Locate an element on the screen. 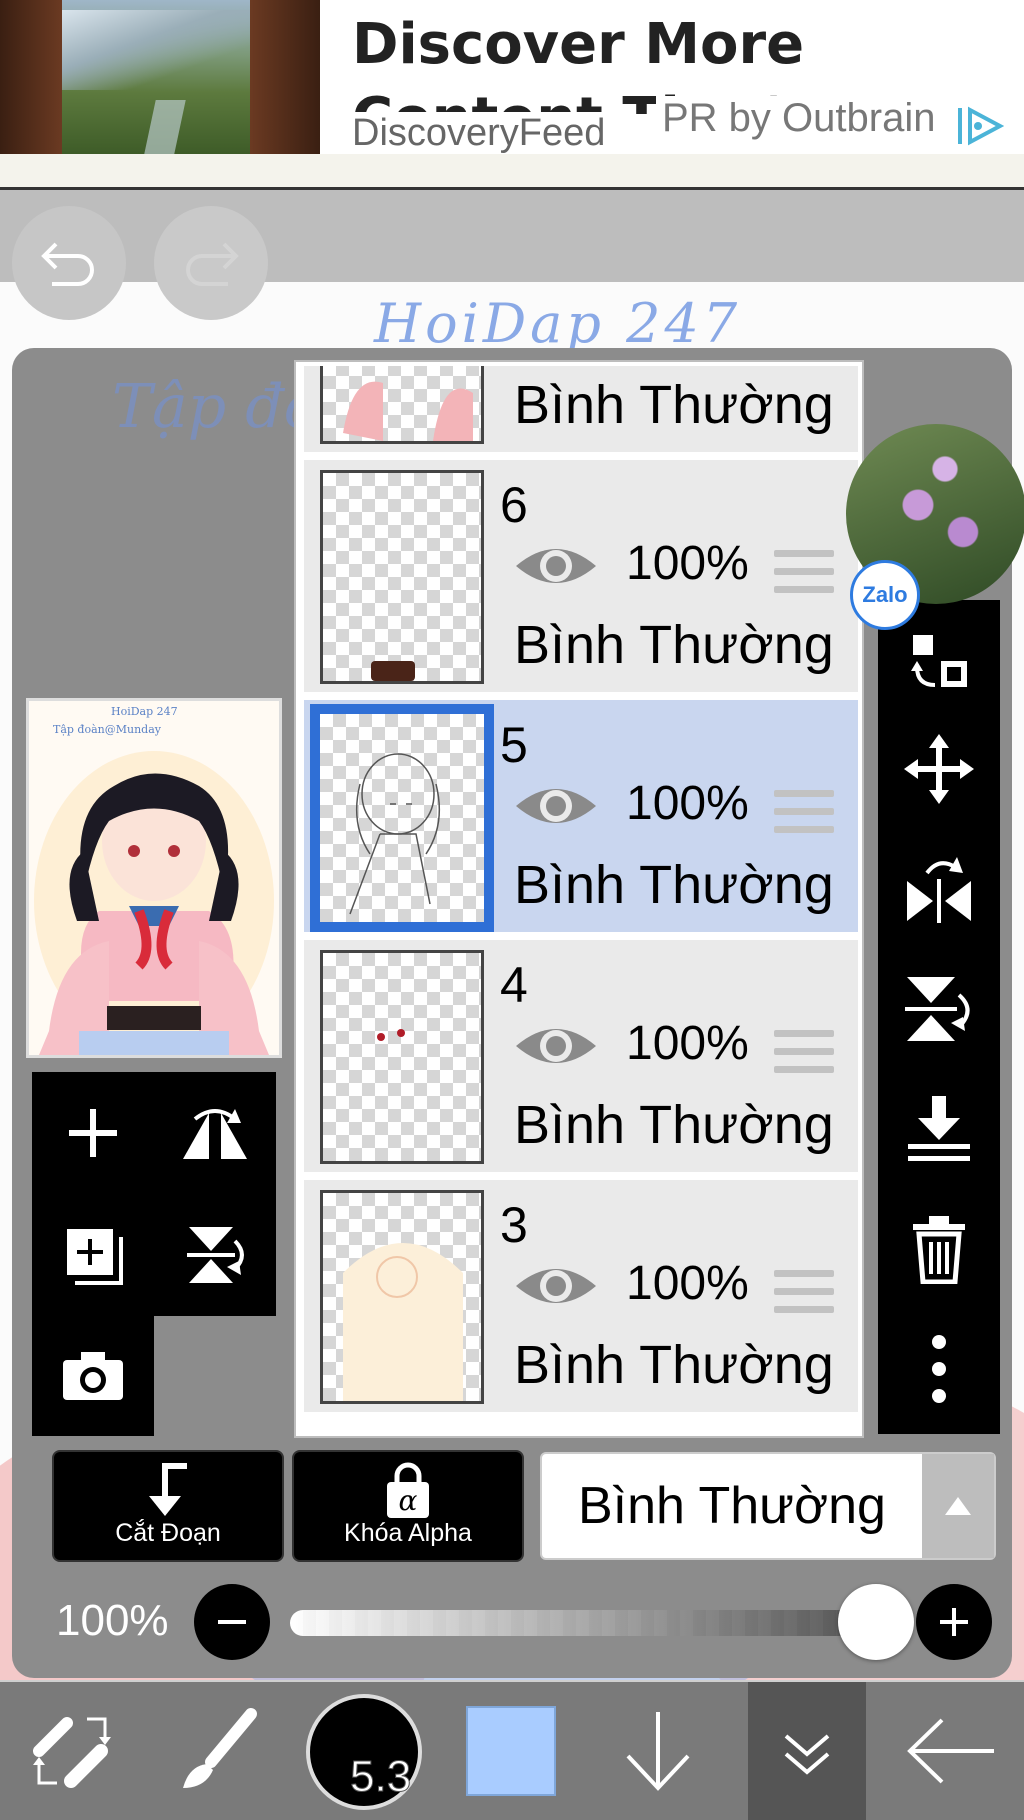 The height and width of the screenshot is (1820, 1024). layer-row: 5 100% Bình Thường is located at coordinates (581, 818).